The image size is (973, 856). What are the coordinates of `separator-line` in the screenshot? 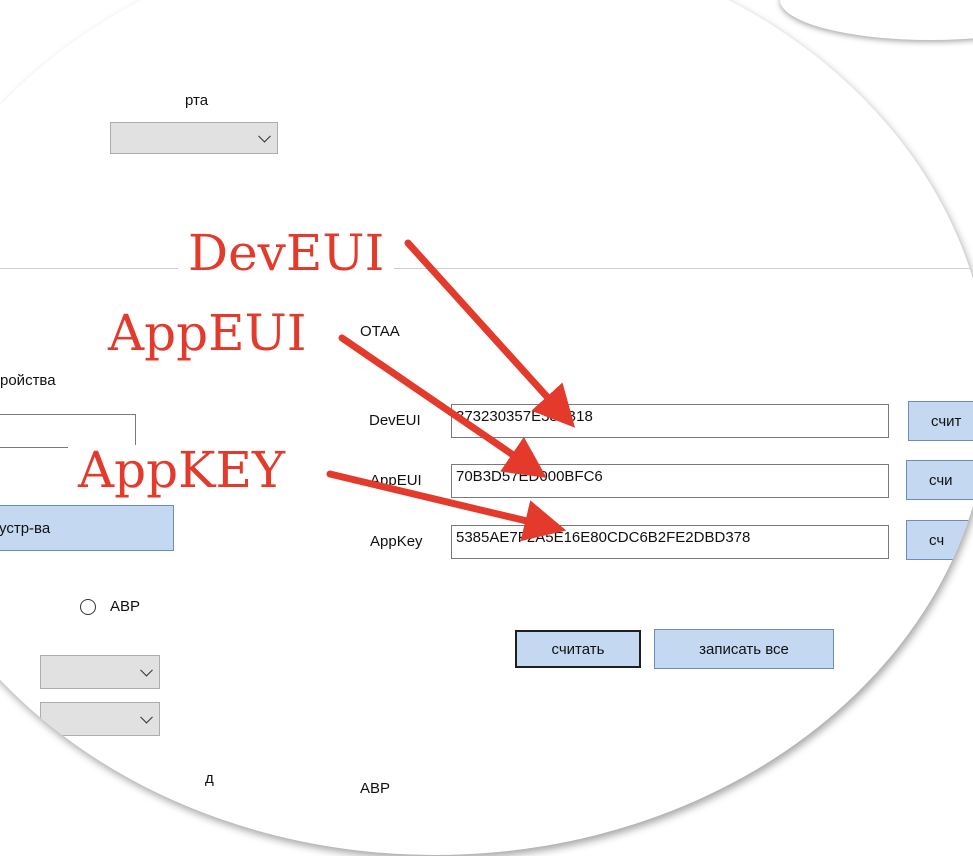 It's located at (486, 268).